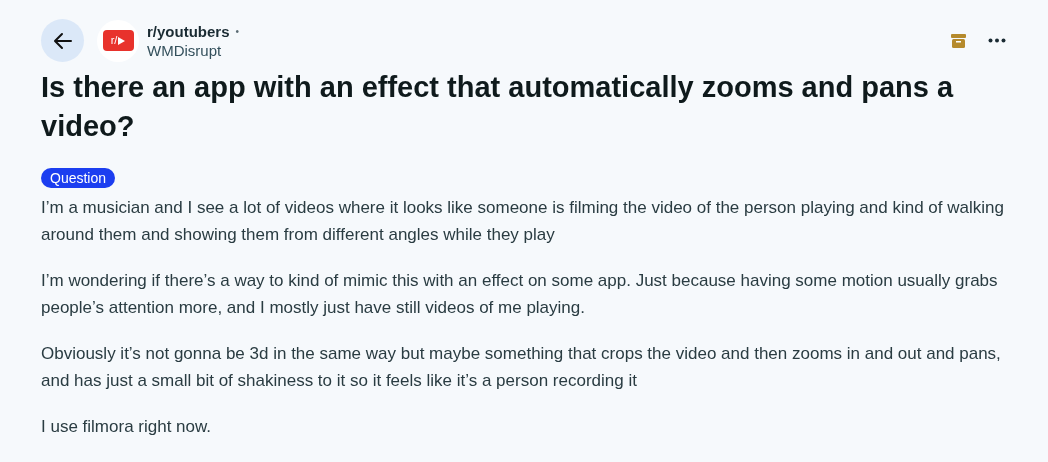  I want to click on back-button, so click(62, 40).